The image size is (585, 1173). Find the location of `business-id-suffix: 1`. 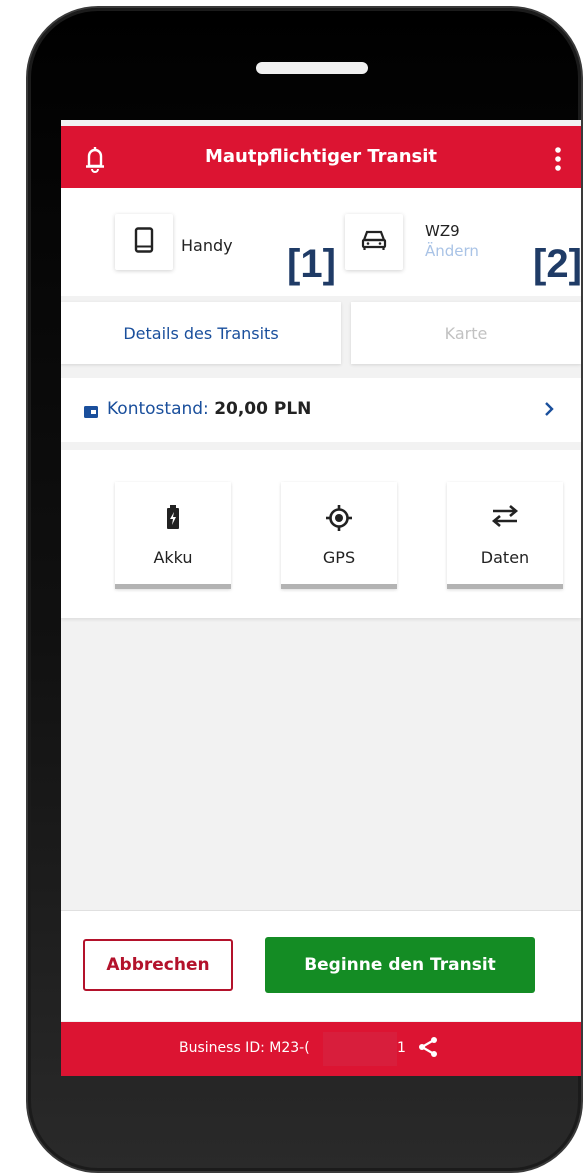

business-id-suffix: 1 is located at coordinates (401, 1048).